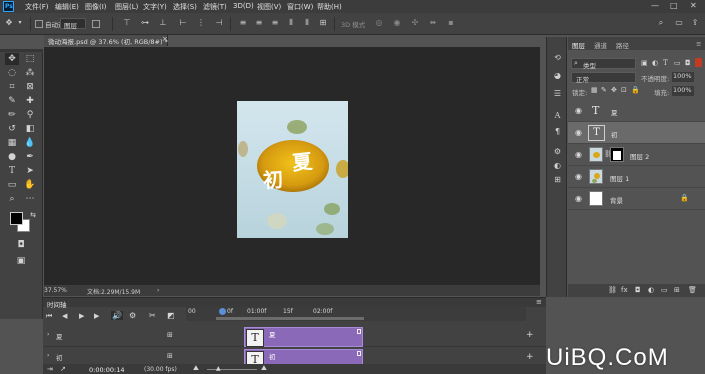 This screenshot has height=374, width=705. I want to click on toolbar-grip, so click(21, 50).